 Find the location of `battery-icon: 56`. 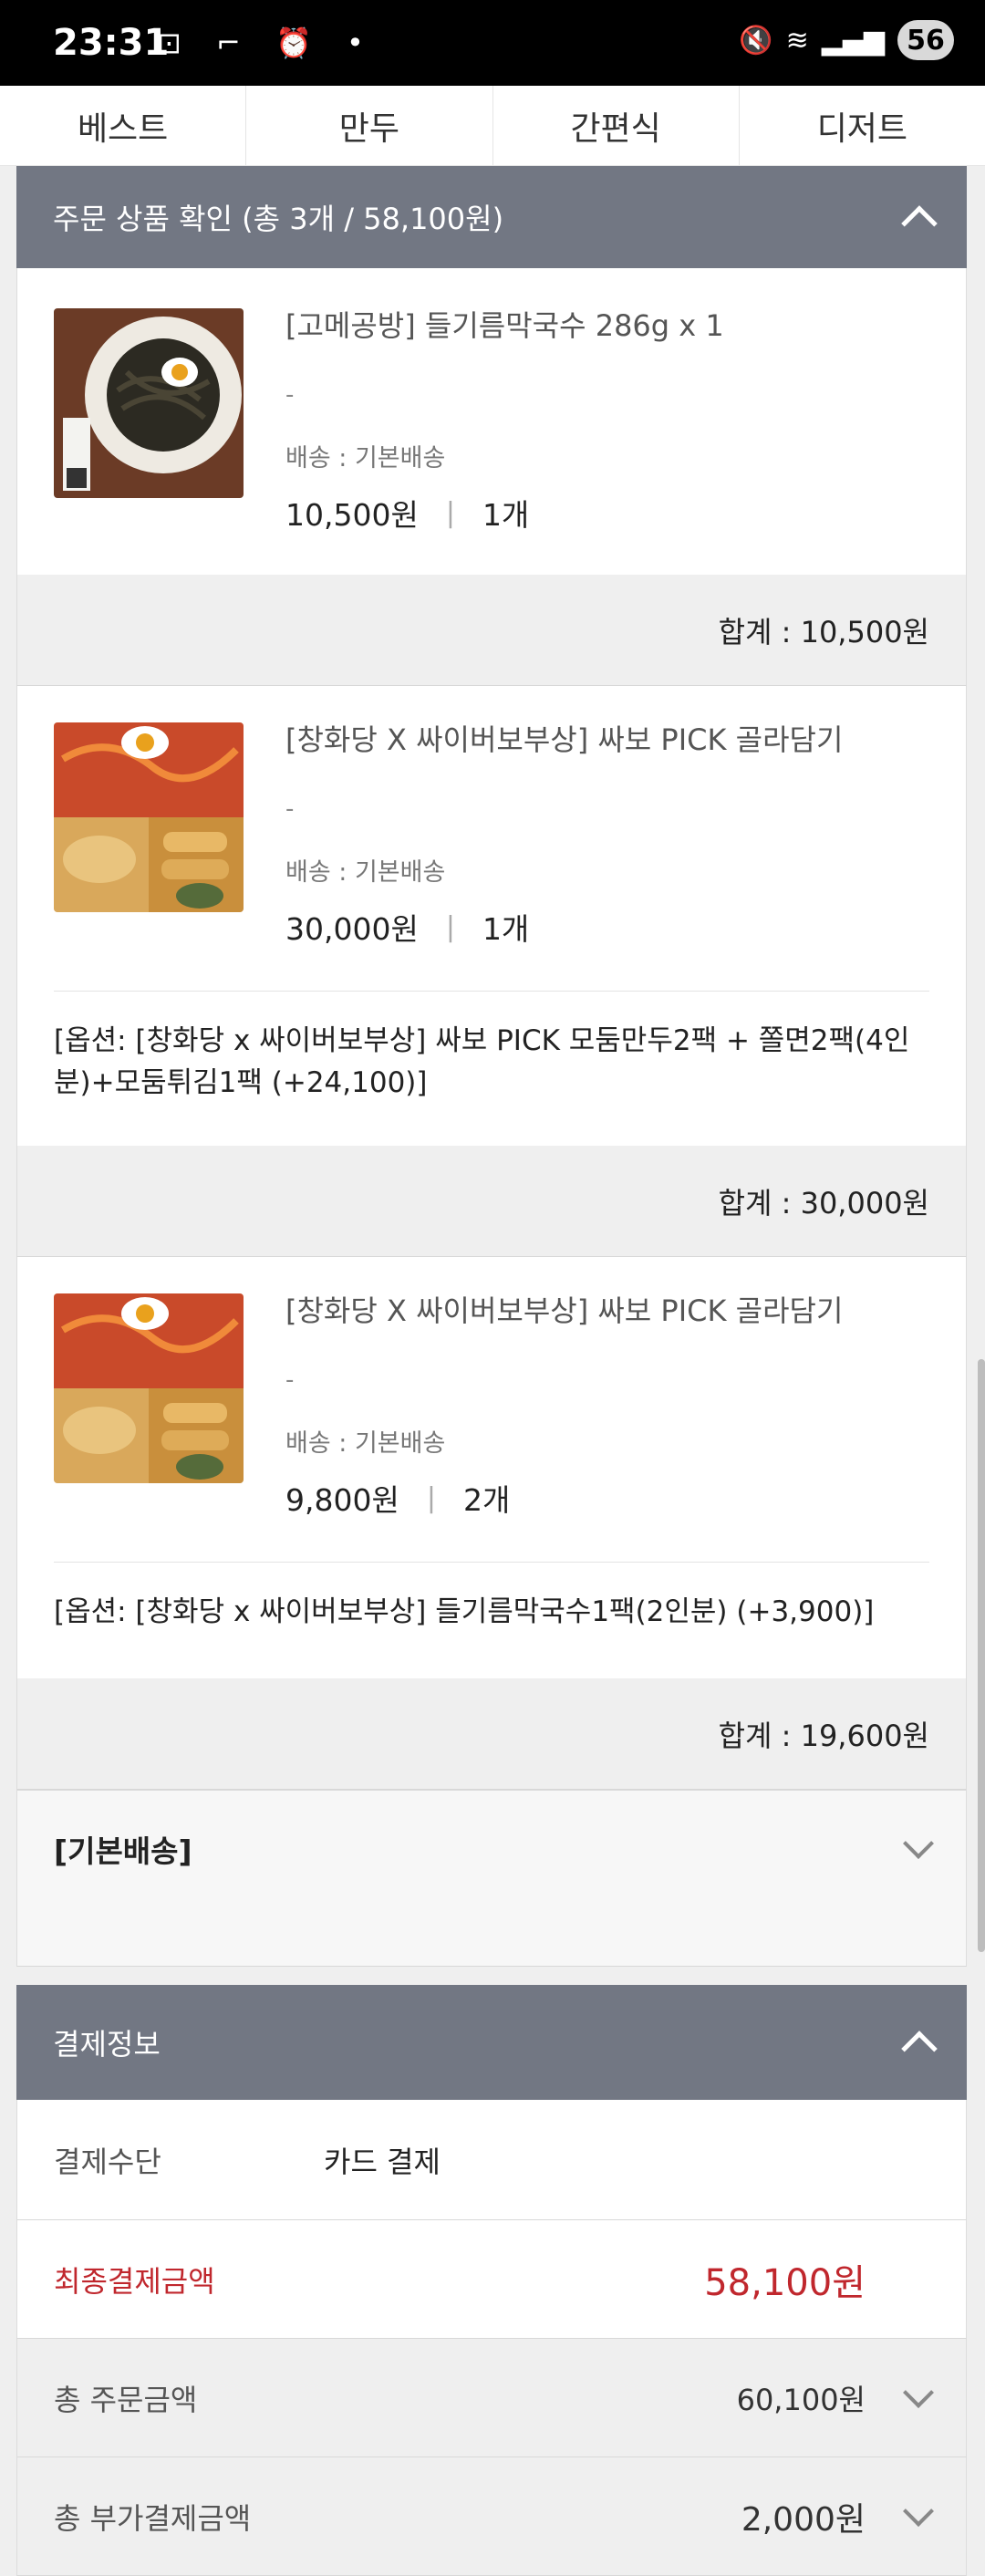

battery-icon: 56 is located at coordinates (925, 40).